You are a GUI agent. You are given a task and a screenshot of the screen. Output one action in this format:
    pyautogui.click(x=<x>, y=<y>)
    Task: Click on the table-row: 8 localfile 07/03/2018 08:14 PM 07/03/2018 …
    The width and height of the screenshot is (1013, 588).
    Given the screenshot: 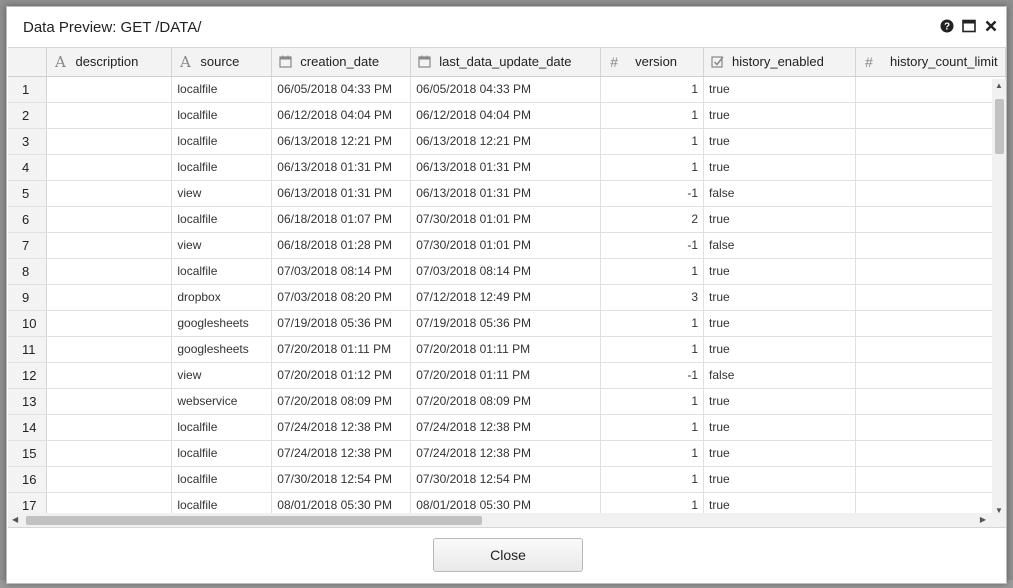 What is the action you would take?
    pyautogui.click(x=507, y=271)
    